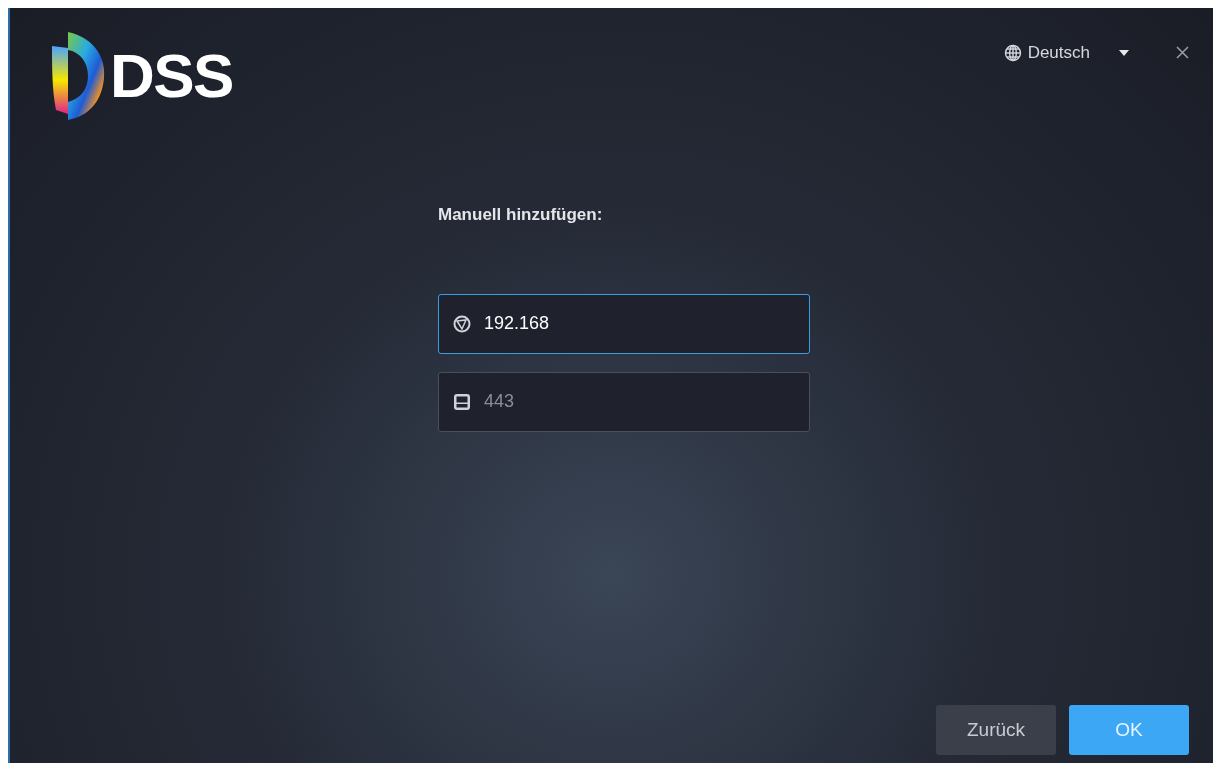  What do you see at coordinates (624, 323) in the screenshot?
I see `address-field: 192.168` at bounding box center [624, 323].